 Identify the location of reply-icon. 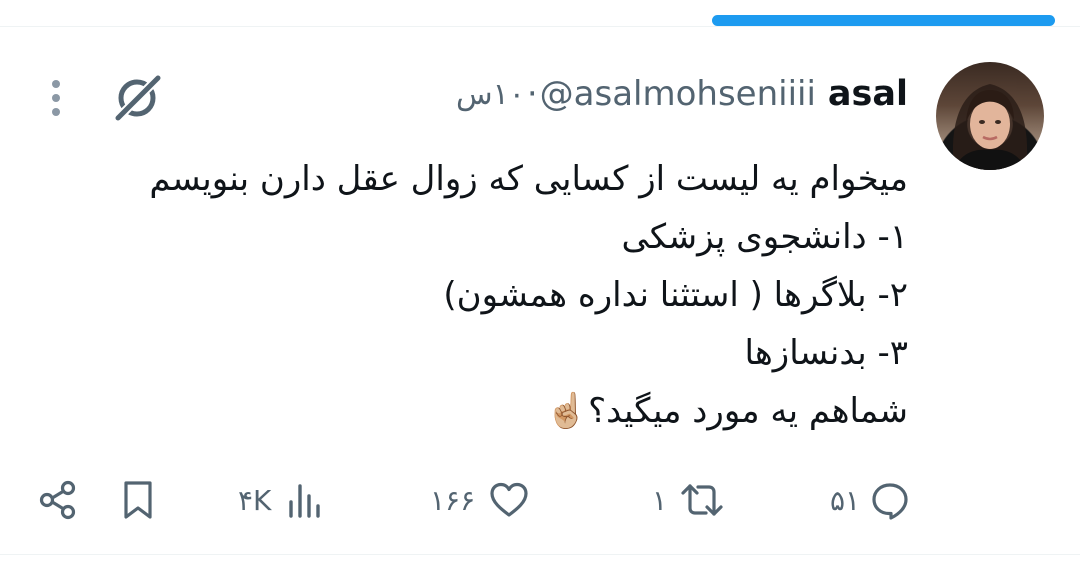
(890, 500).